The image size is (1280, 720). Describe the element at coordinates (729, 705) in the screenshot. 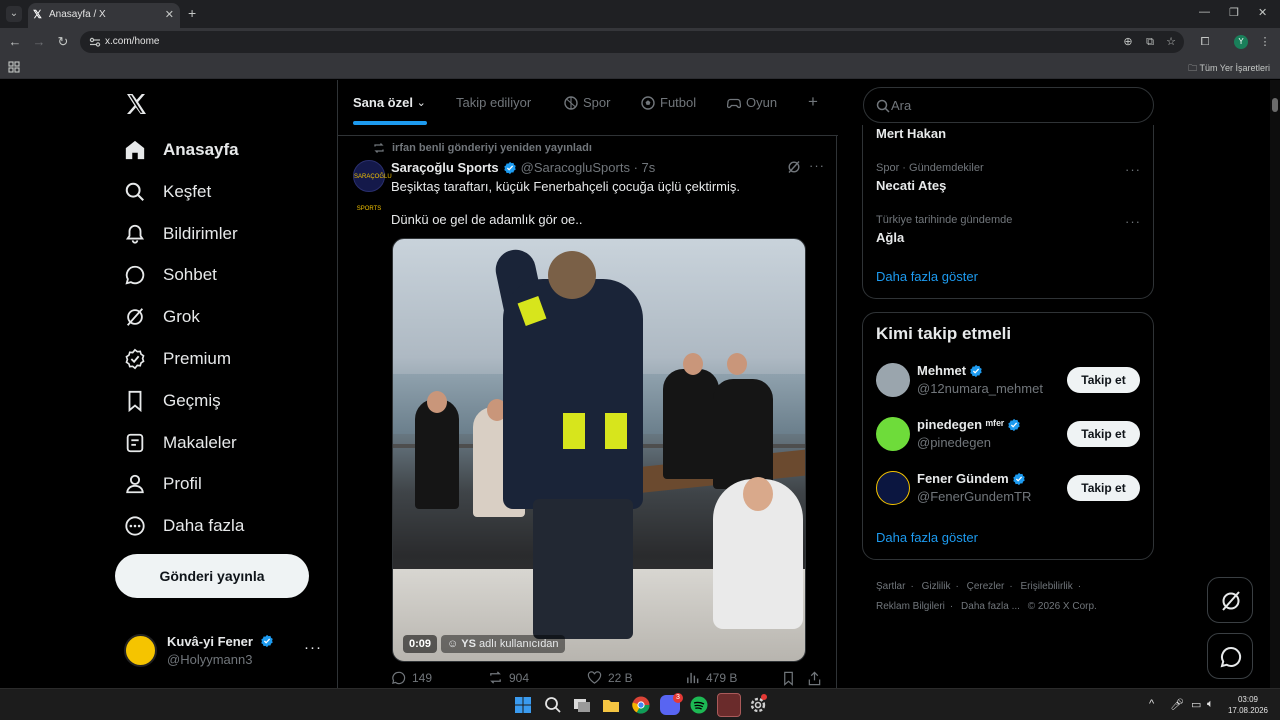

I see `media-app-icon` at that location.